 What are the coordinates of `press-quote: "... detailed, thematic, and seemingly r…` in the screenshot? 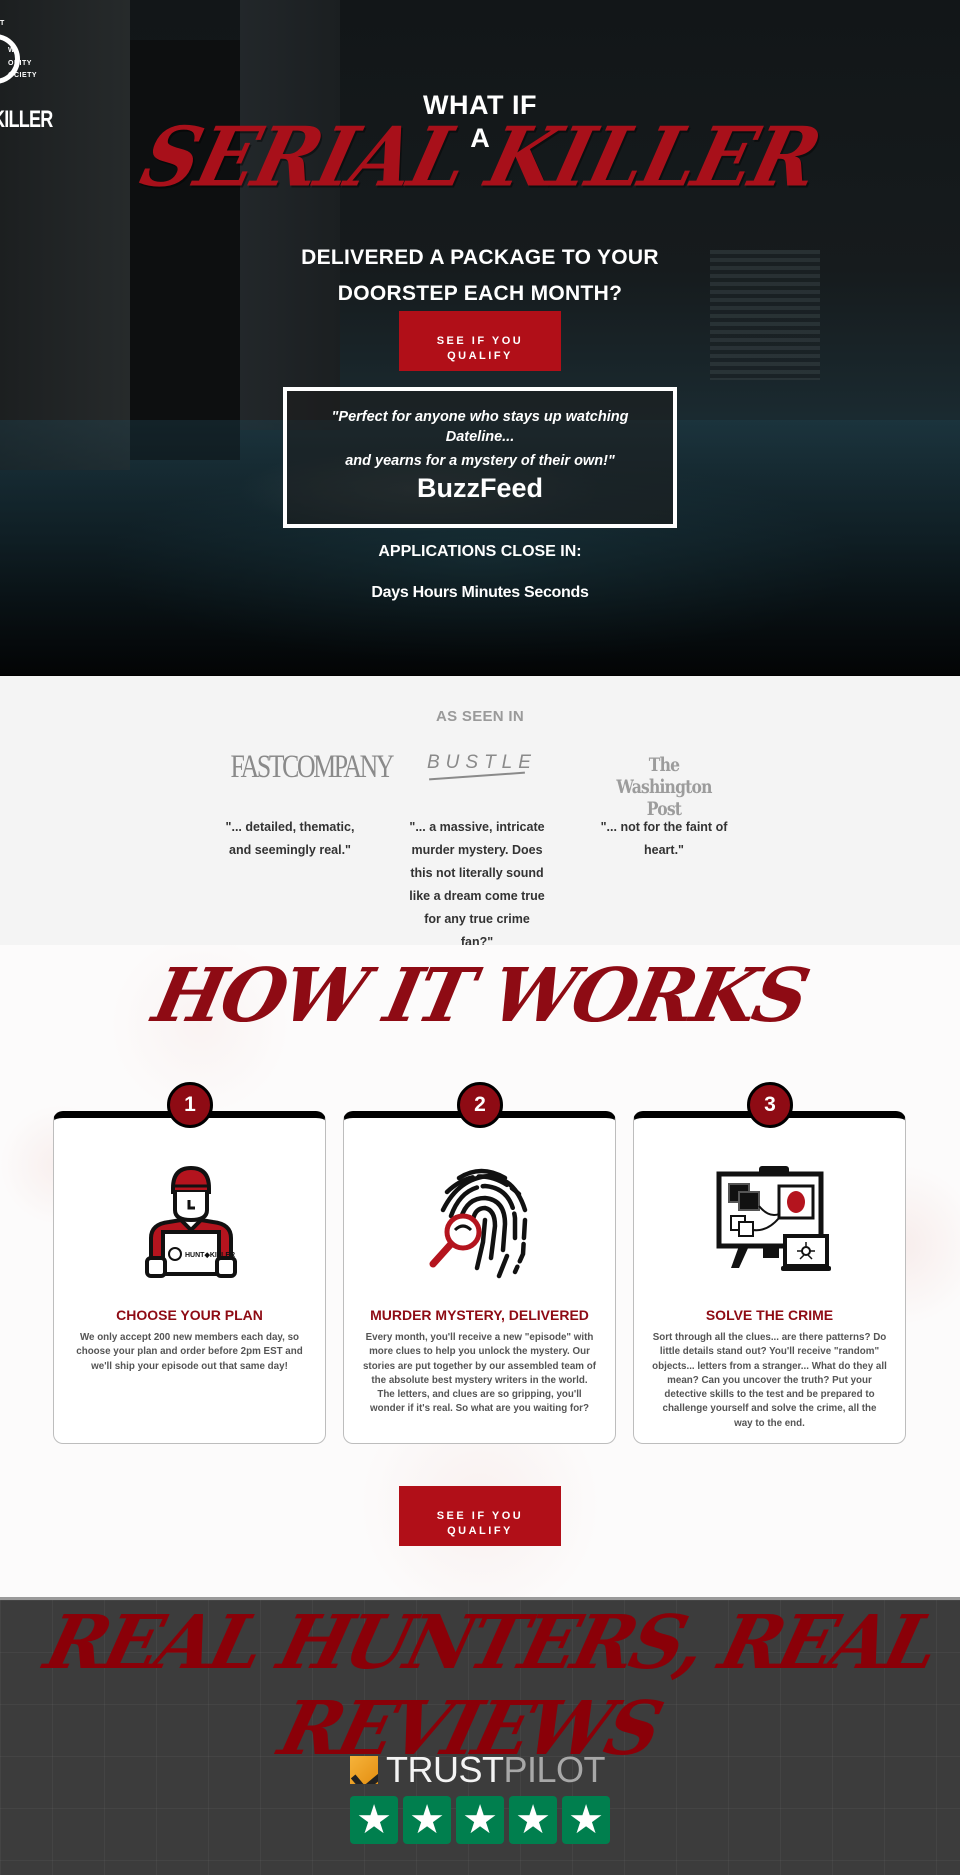 It's located at (290, 838).